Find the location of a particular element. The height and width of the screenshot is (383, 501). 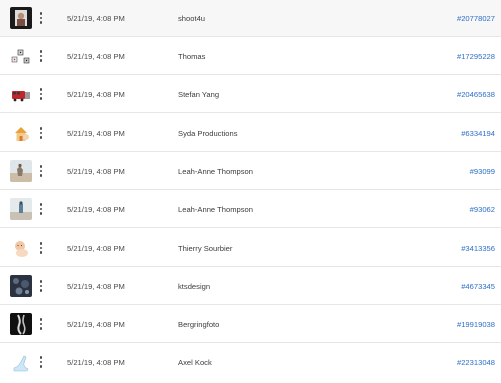

artist-name: Syda Productions is located at coordinates (208, 133).